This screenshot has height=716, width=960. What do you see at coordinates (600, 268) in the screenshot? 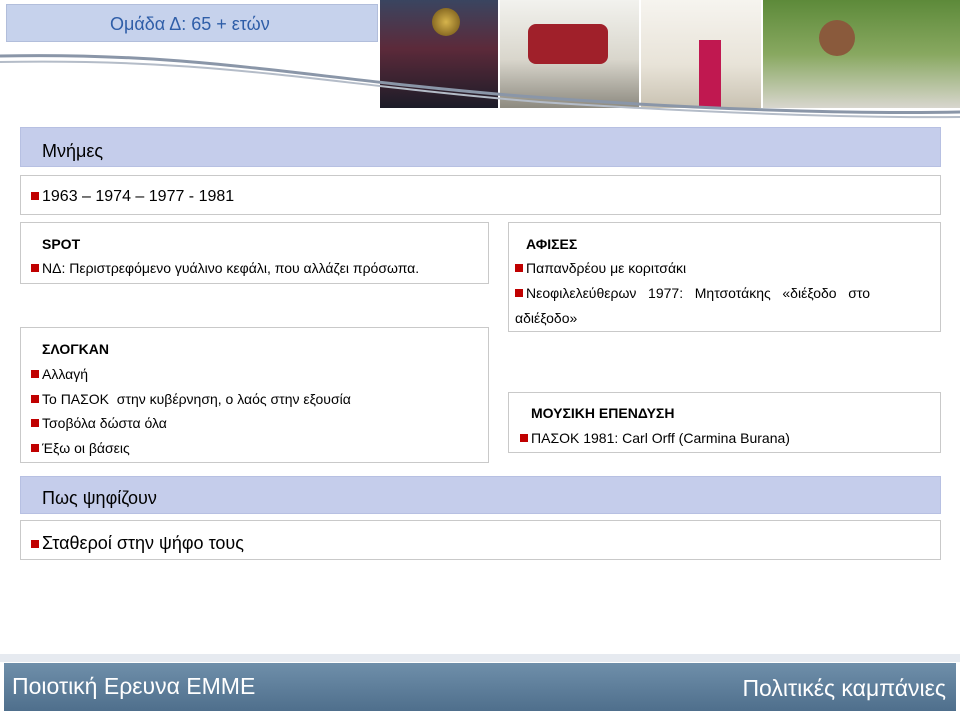
I see `posters-item: Παπανδρέου με κοριτσάκι` at bounding box center [600, 268].